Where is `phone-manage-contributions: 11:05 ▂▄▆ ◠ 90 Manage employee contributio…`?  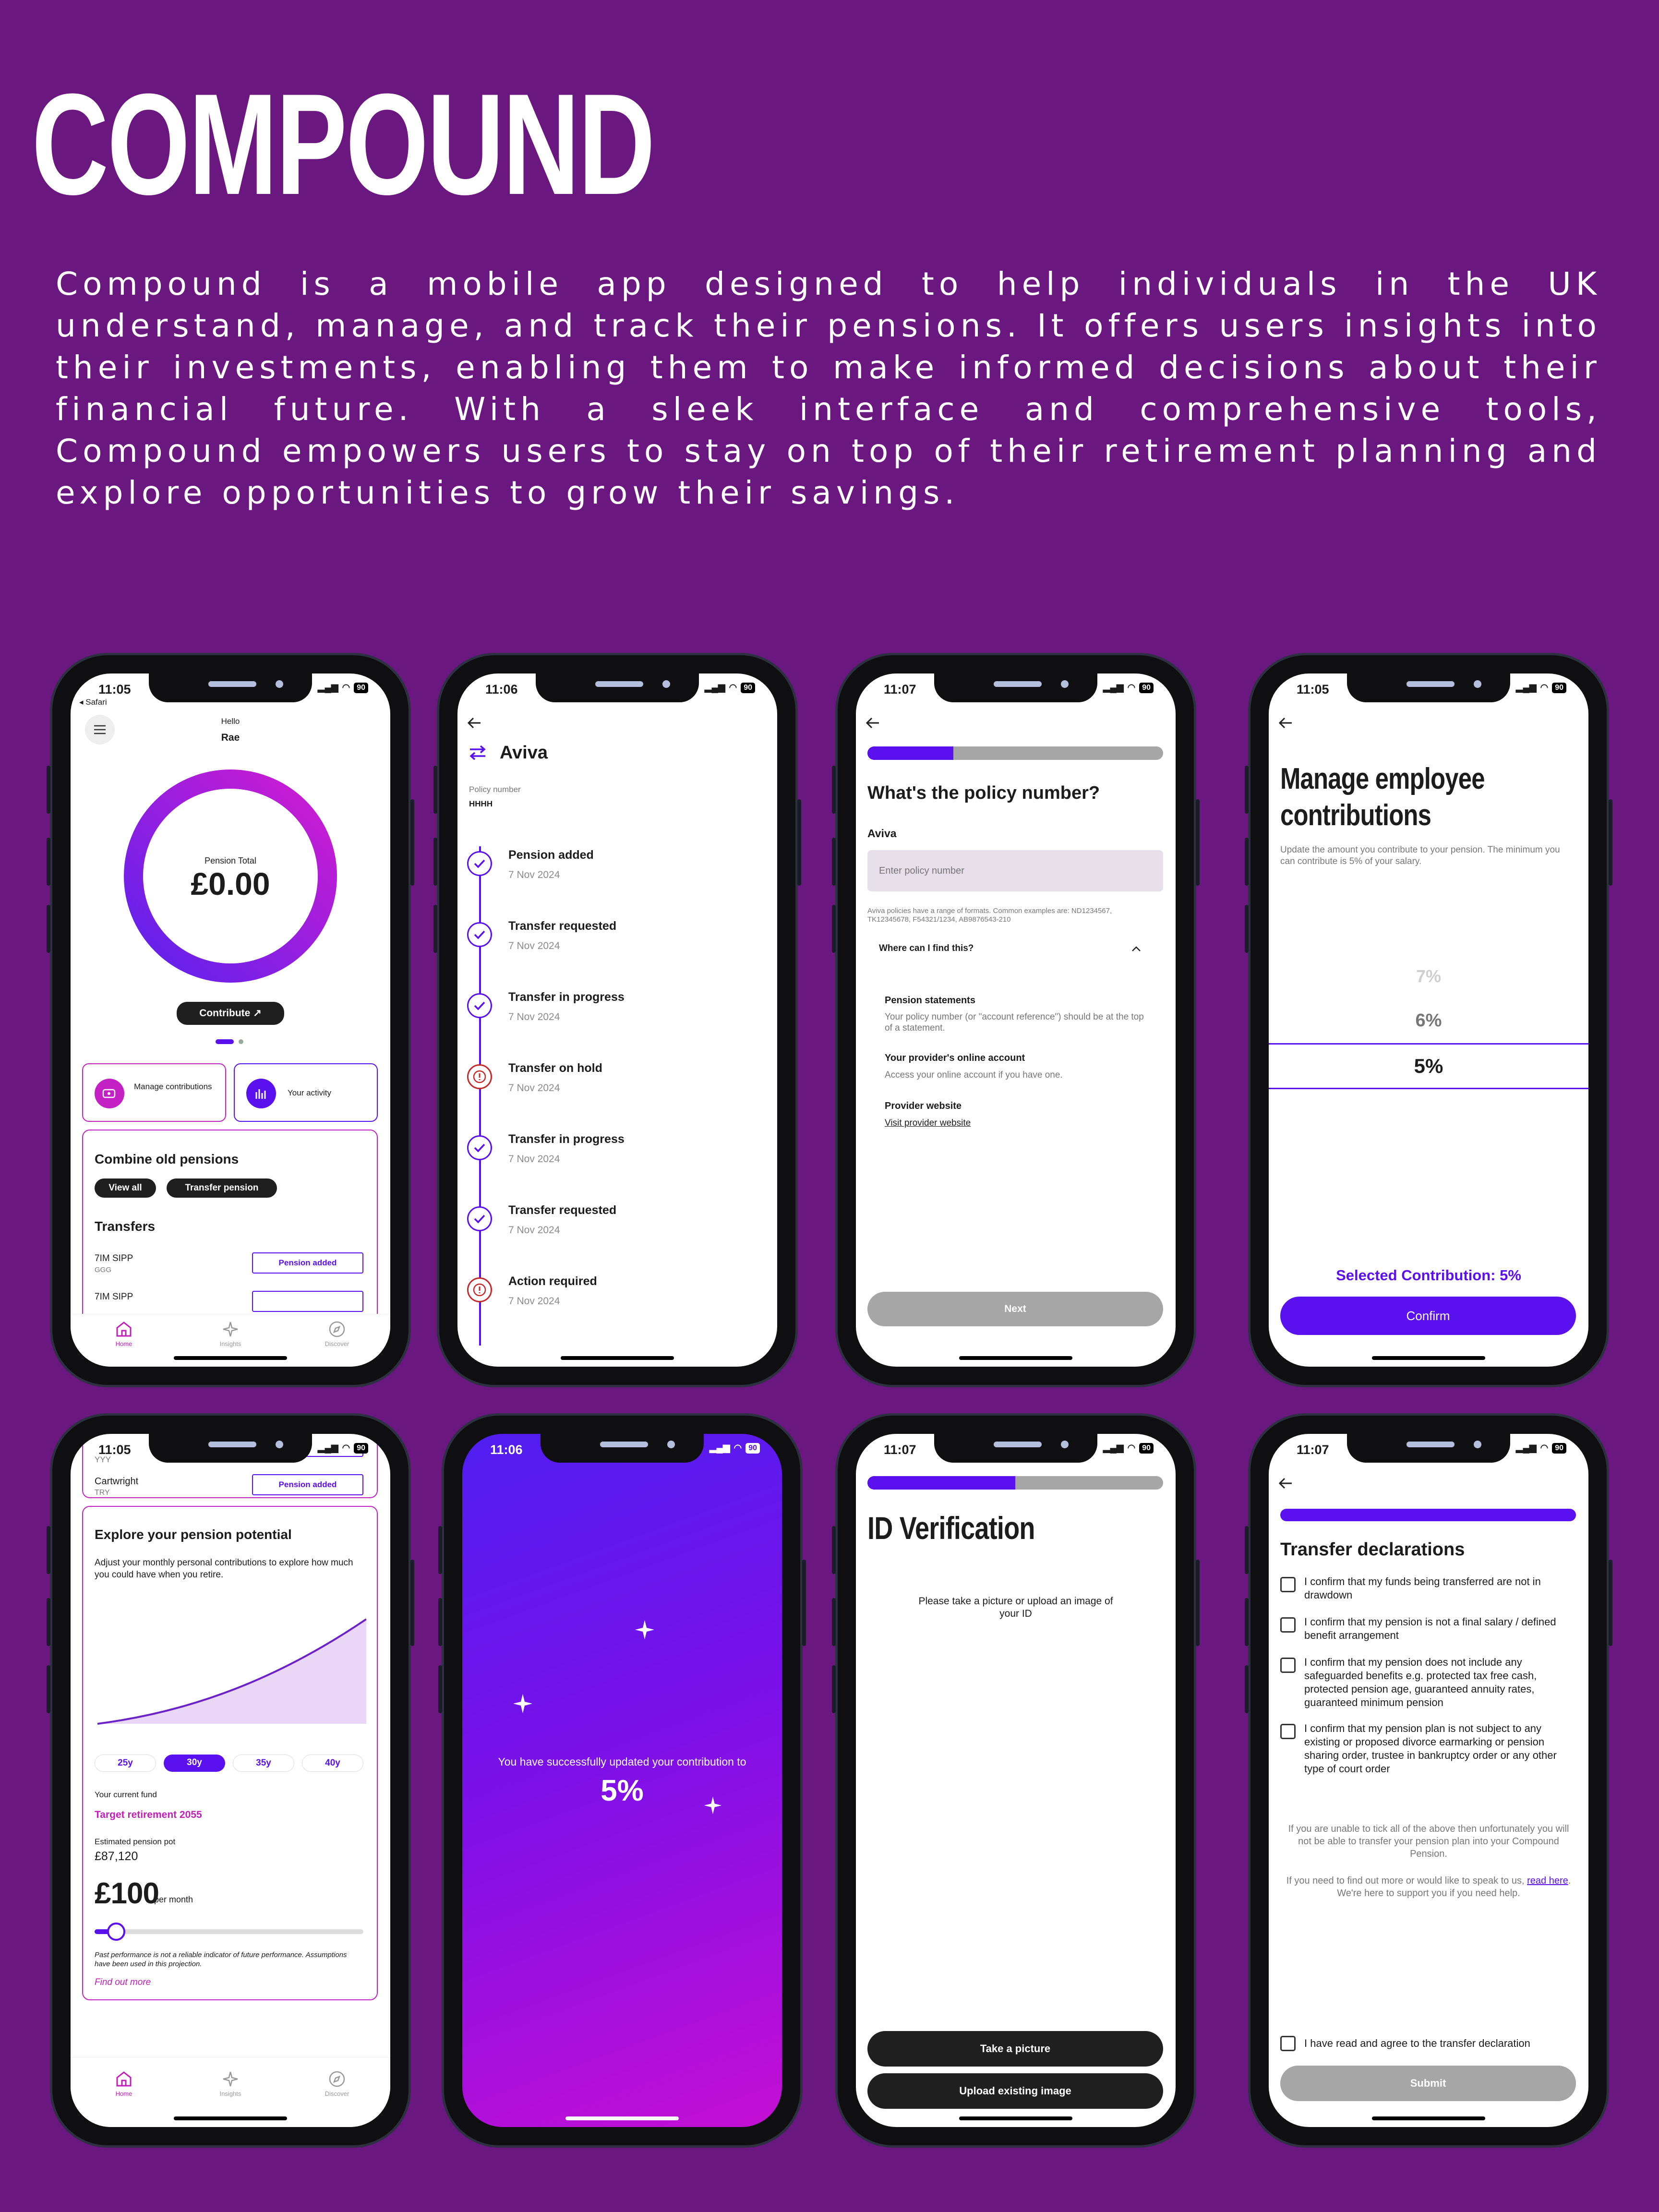
phone-manage-contributions: 11:05 ▂▄▆ ◠ 90 Manage employee contributio… is located at coordinates (1429, 1020).